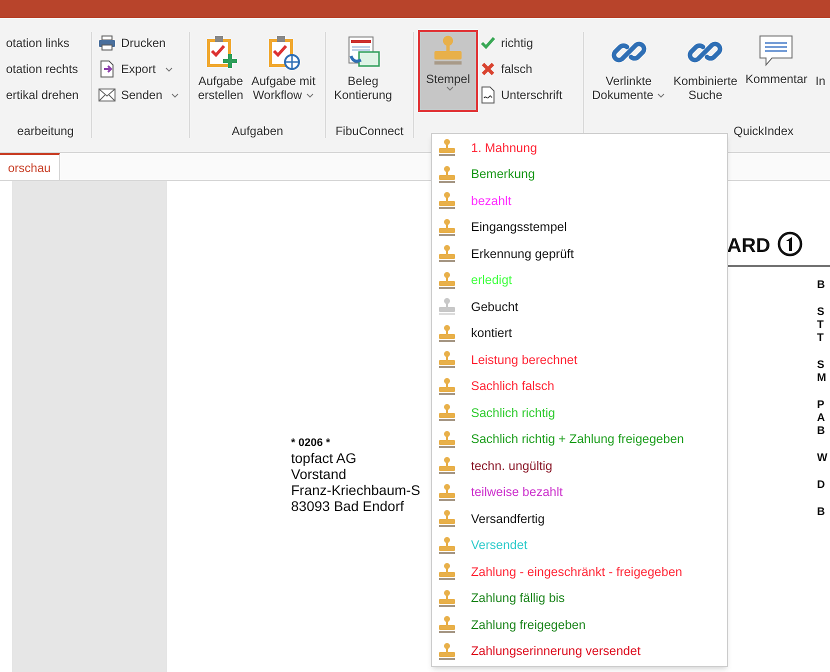 Image resolution: width=830 pixels, height=672 pixels. Describe the element at coordinates (776, 51) in the screenshot. I see `comment-icon` at that location.